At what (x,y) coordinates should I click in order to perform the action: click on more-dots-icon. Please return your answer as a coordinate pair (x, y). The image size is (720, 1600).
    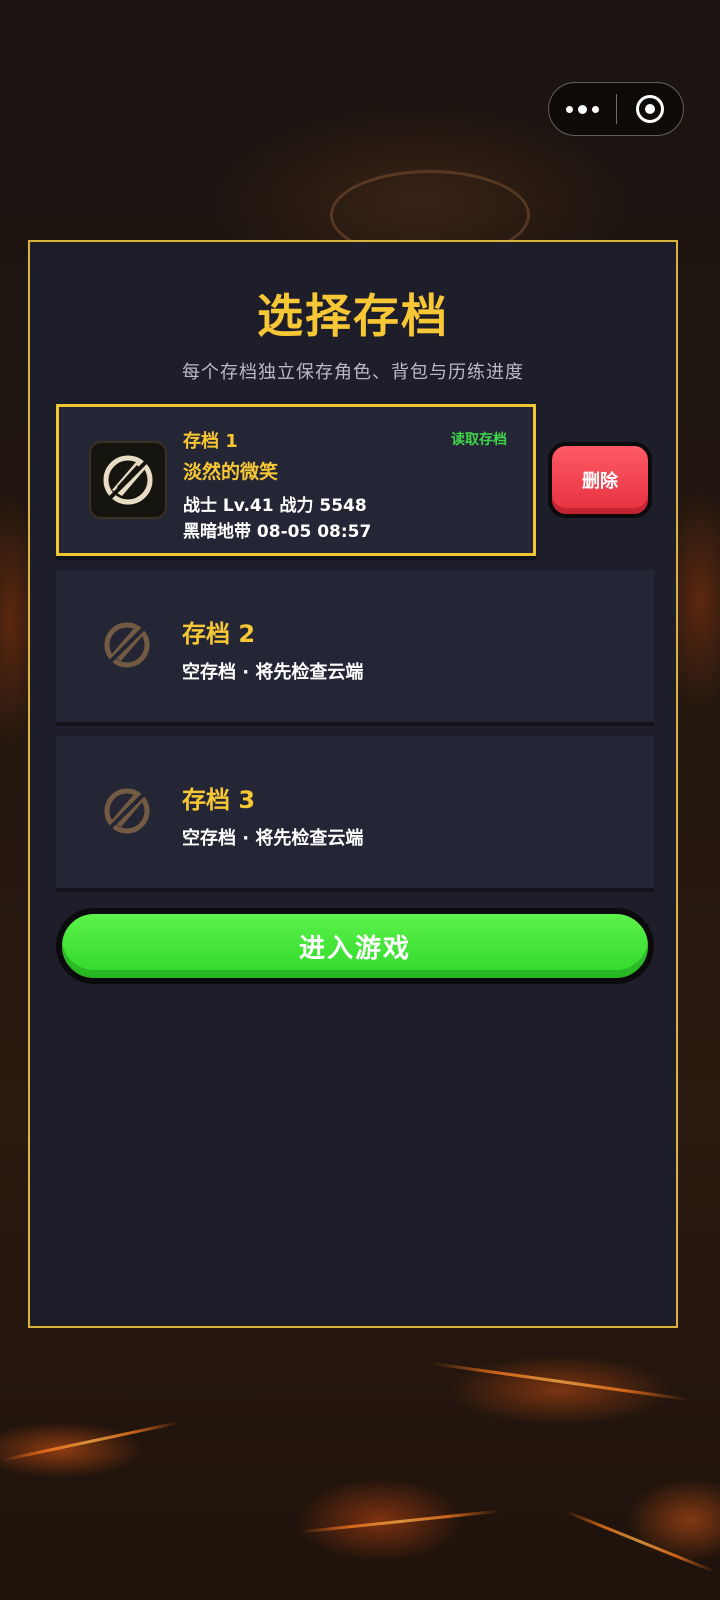
    Looking at the image, I should click on (582, 109).